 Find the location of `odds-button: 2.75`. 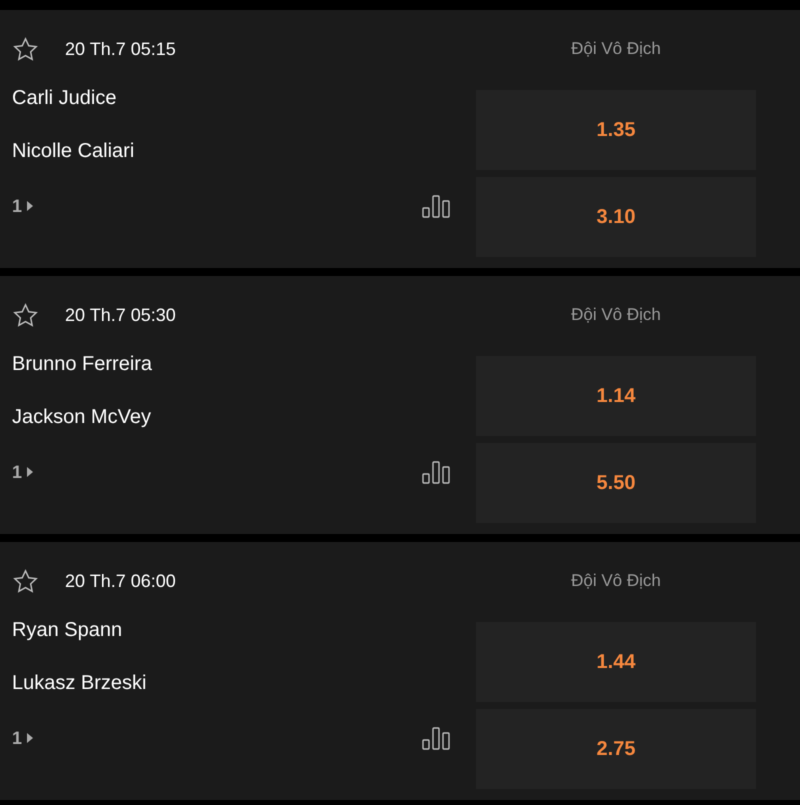

odds-button: 2.75 is located at coordinates (616, 749).